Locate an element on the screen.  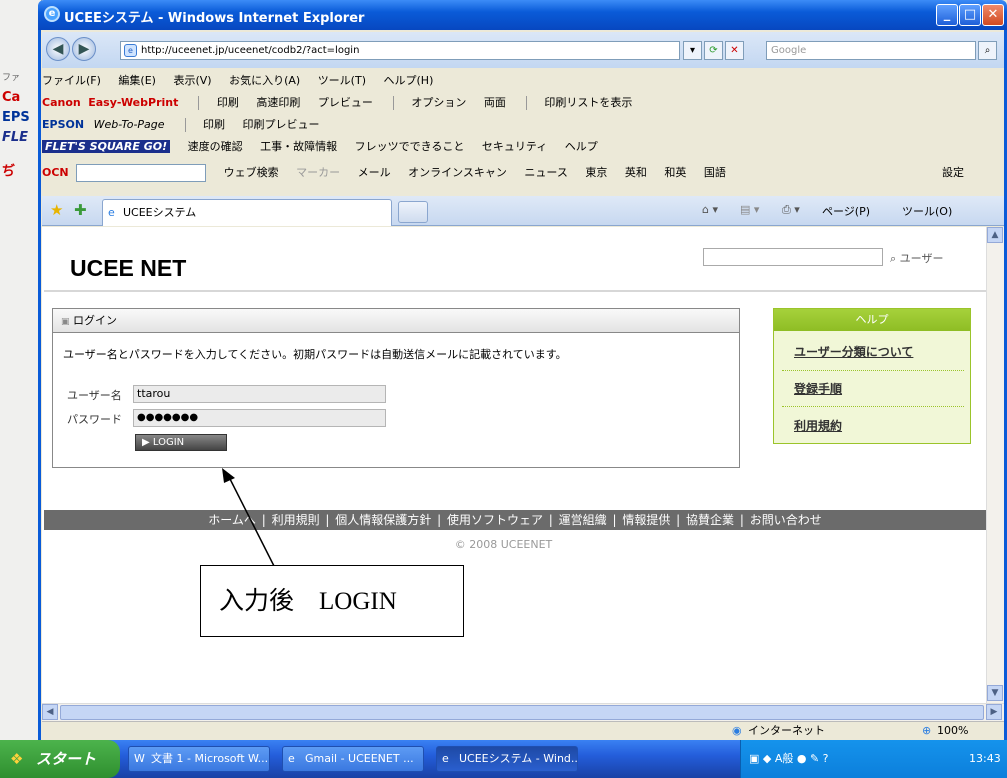
word-icon: W is located at coordinates (139, 758).